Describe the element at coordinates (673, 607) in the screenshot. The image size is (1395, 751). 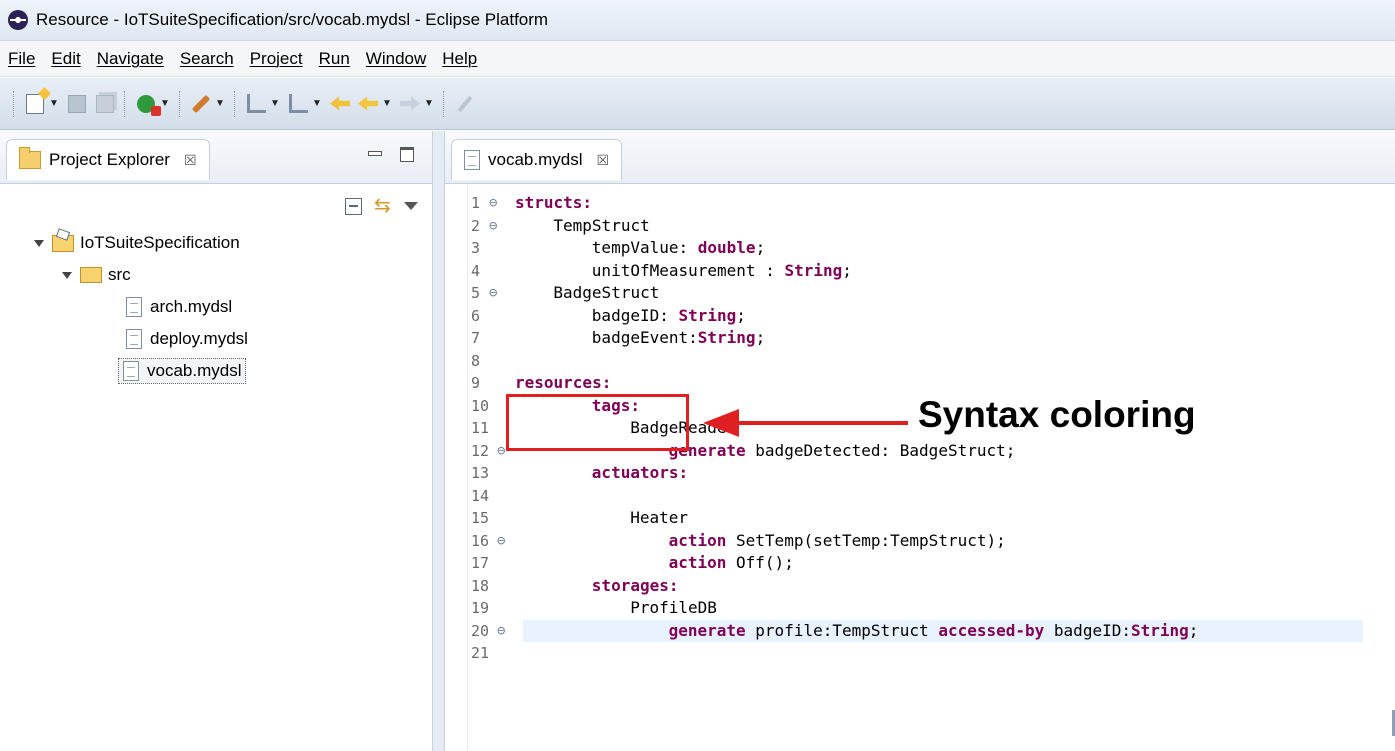
I see `text-token: ProfileDB` at that location.